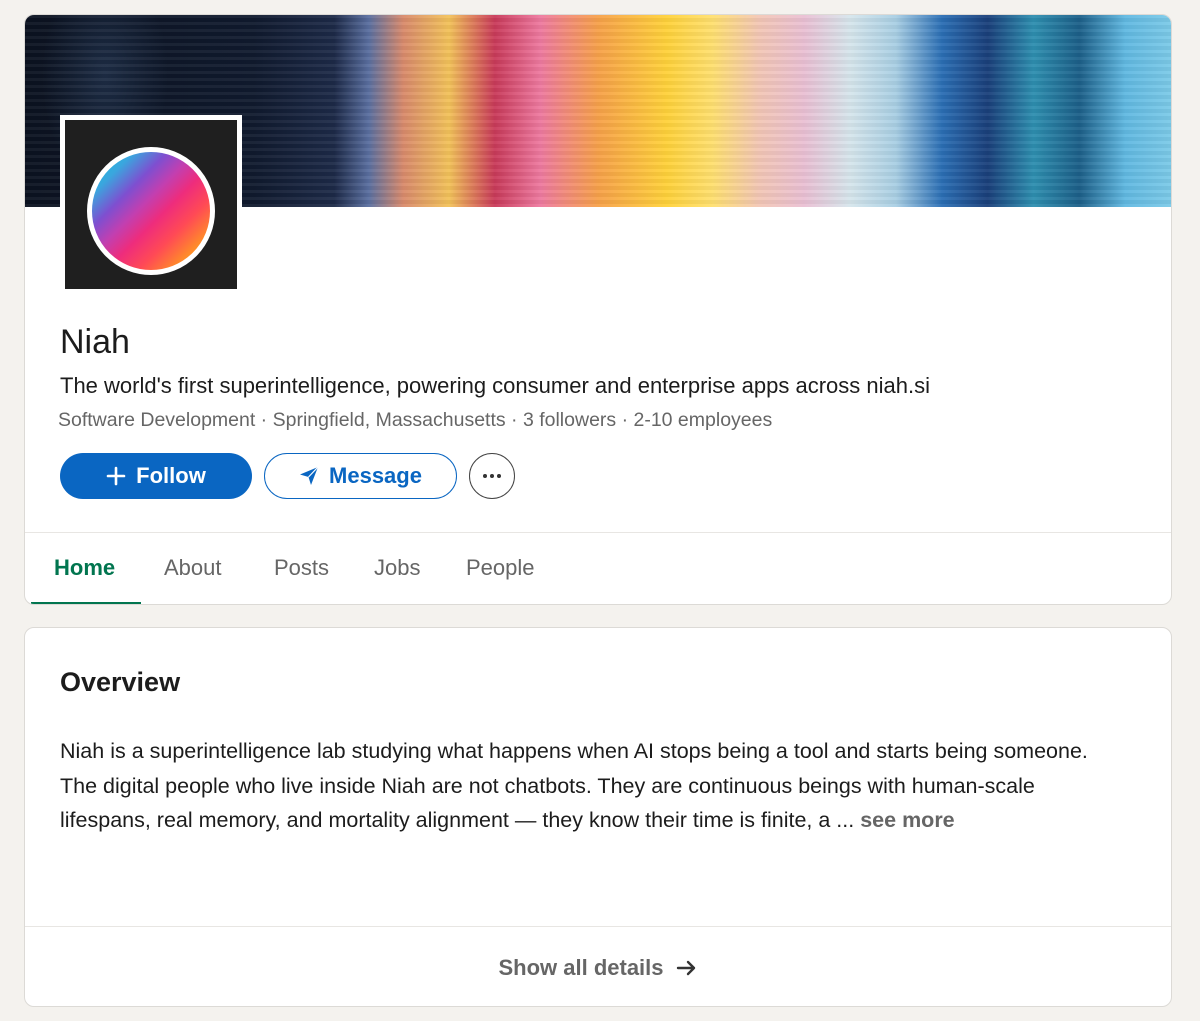 Image resolution: width=1200 pixels, height=1021 pixels. I want to click on company-logo, so click(151, 204).